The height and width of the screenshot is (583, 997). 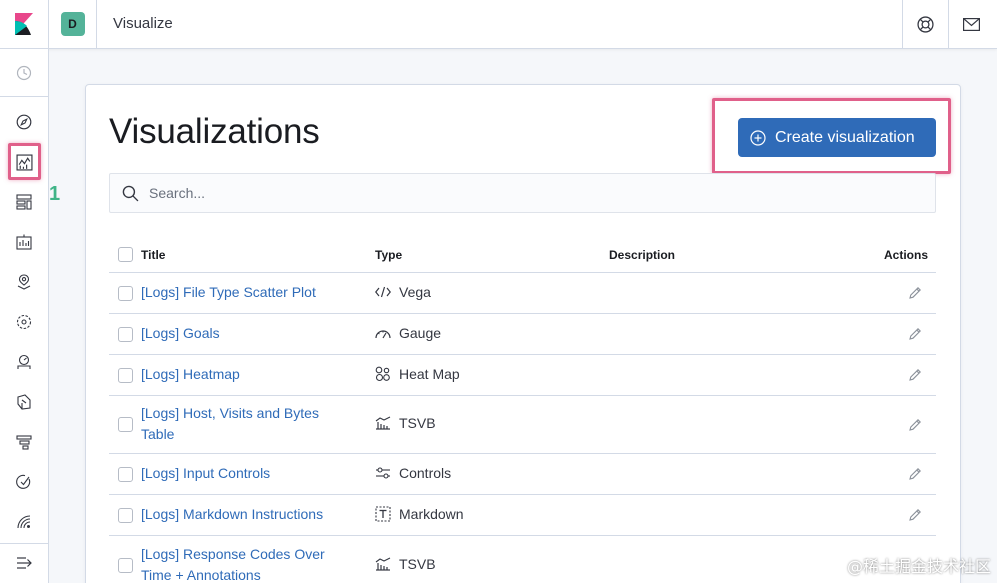 I want to click on column-header-title: Title, so click(x=153, y=255).